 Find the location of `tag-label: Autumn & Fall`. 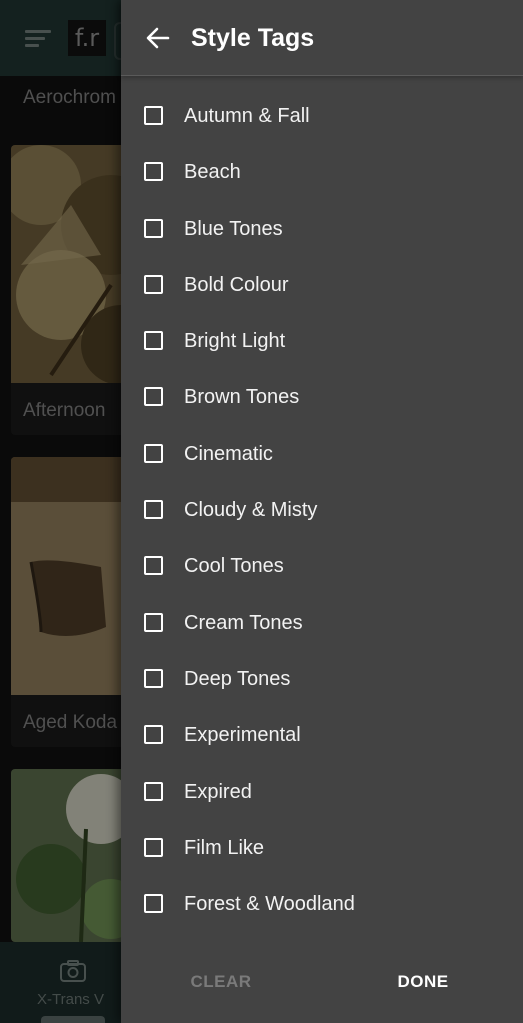

tag-label: Autumn & Fall is located at coordinates (247, 116).